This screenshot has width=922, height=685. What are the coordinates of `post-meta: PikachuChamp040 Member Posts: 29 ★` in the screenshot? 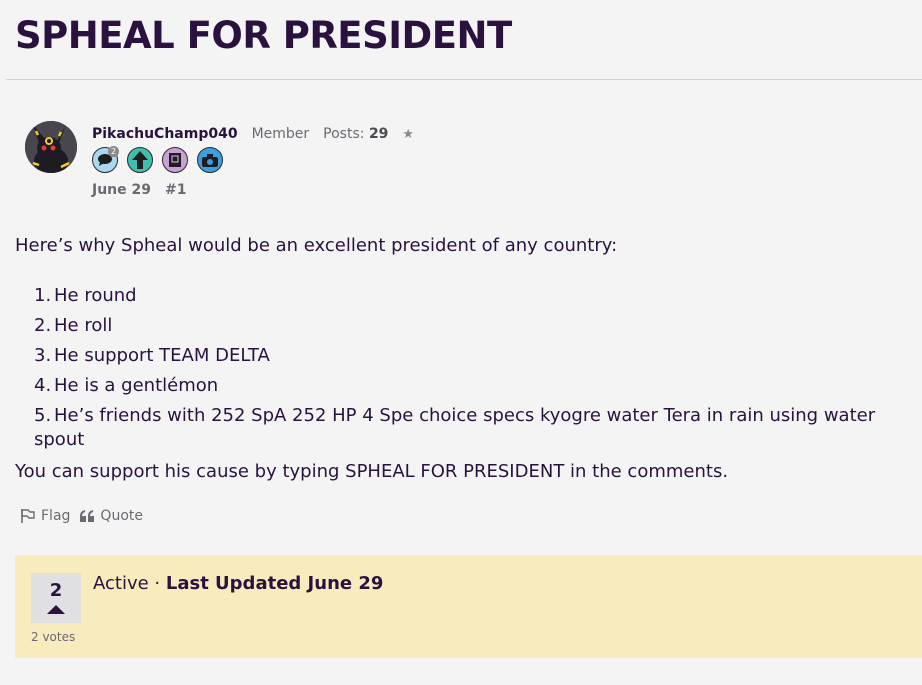 It's located at (253, 134).